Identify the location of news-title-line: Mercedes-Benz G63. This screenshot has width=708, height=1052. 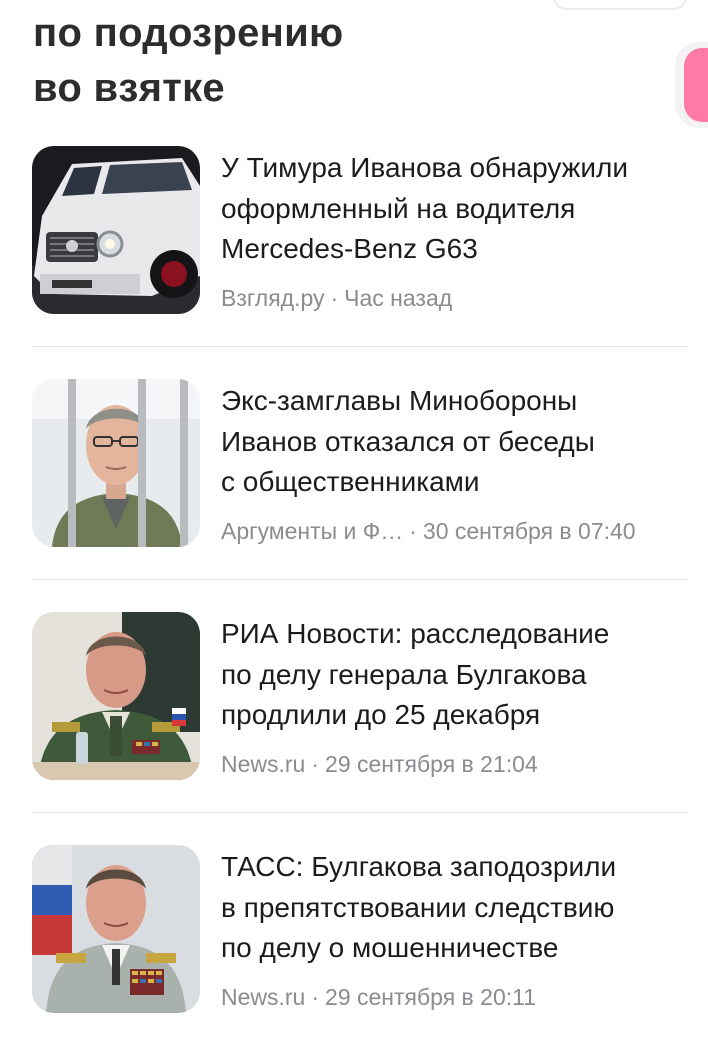
(349, 248).